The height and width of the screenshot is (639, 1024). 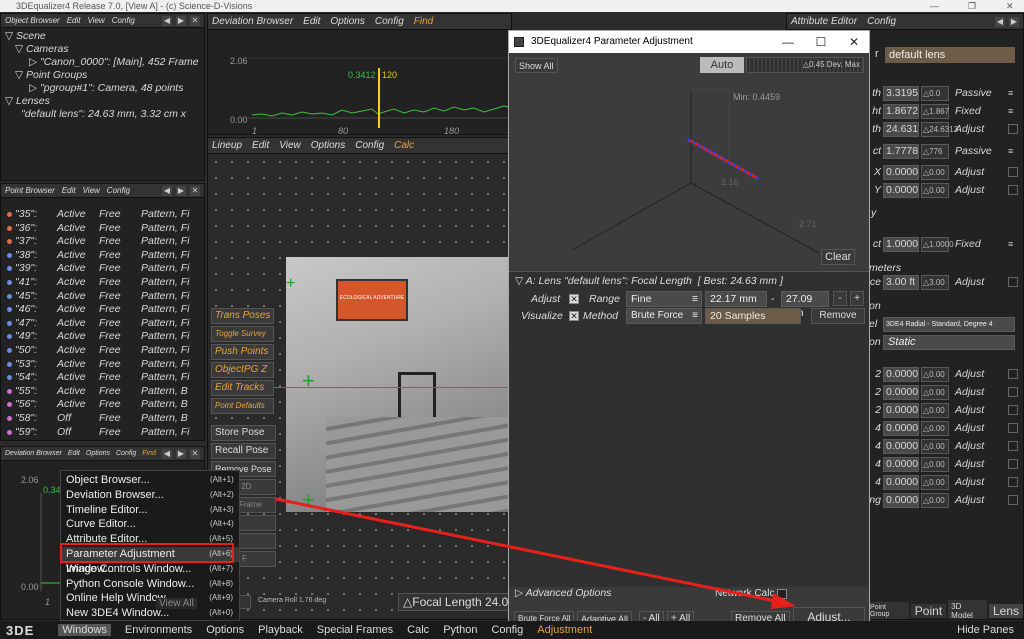 What do you see at coordinates (888, 610) in the screenshot?
I see `tab-point-group: Point Group` at bounding box center [888, 610].